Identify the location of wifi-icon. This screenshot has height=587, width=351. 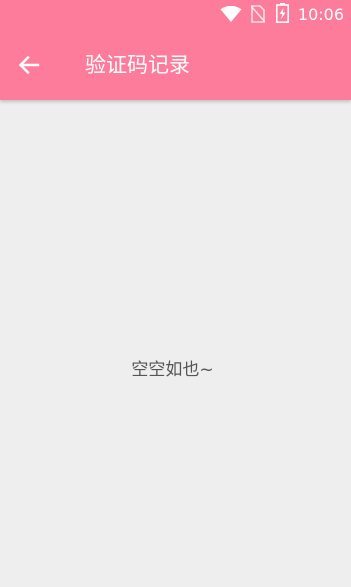
(231, 14).